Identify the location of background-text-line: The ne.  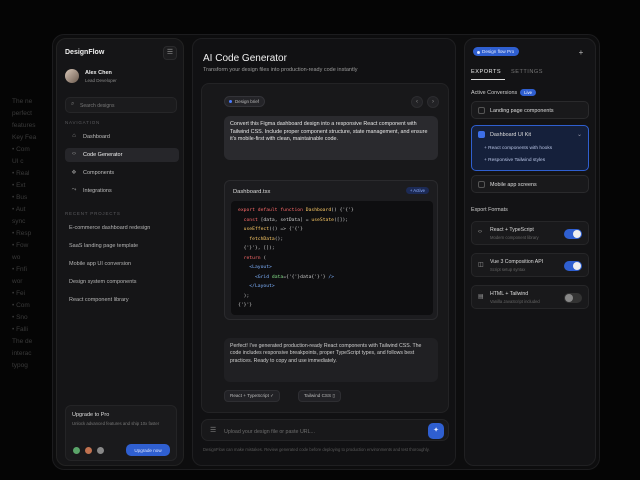
(22, 101).